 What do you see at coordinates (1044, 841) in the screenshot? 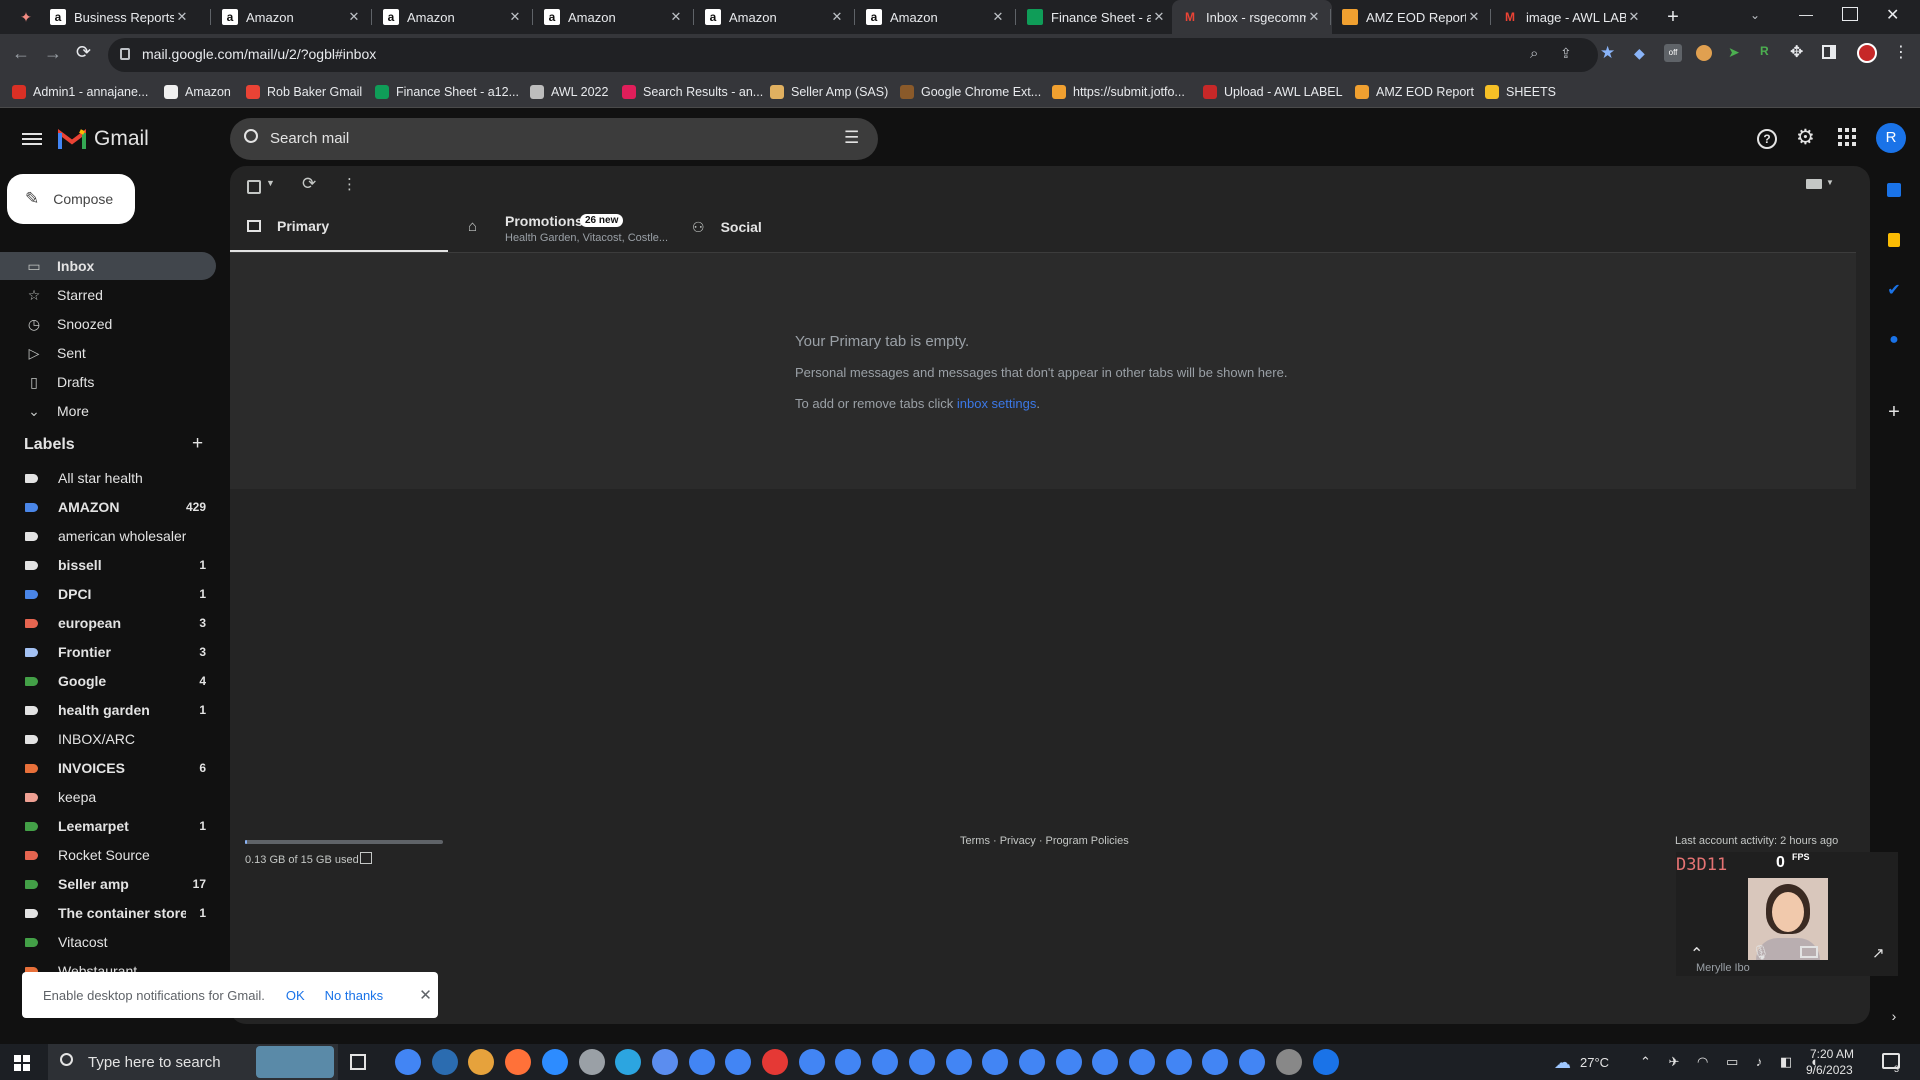
I see `footer-links: Terms · Privacy · Program Policies` at bounding box center [1044, 841].